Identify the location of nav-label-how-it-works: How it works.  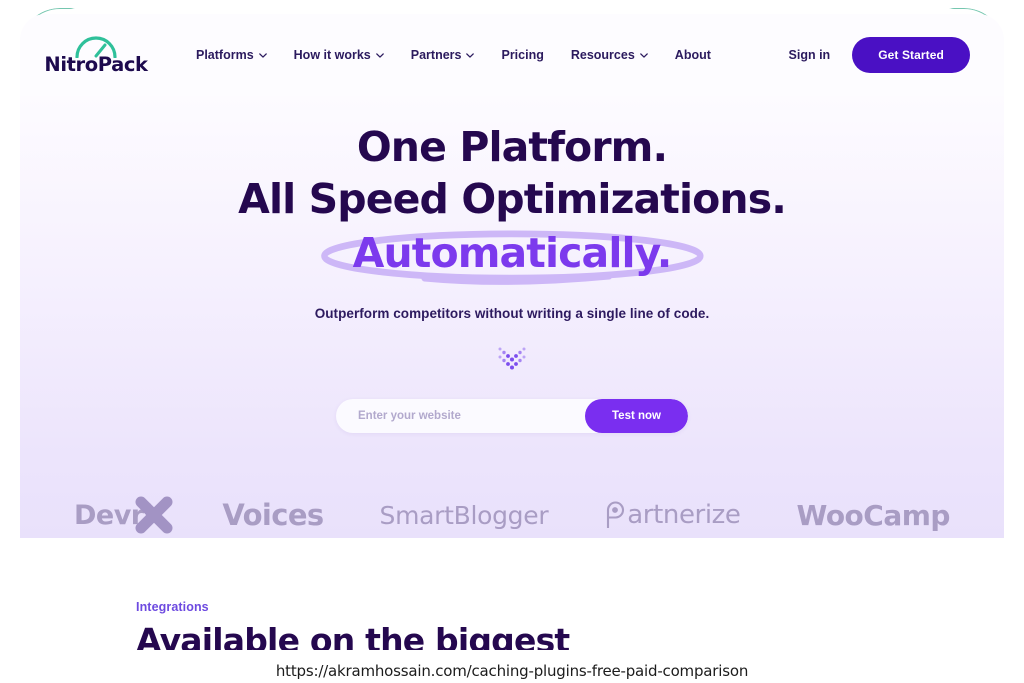
(332, 55).